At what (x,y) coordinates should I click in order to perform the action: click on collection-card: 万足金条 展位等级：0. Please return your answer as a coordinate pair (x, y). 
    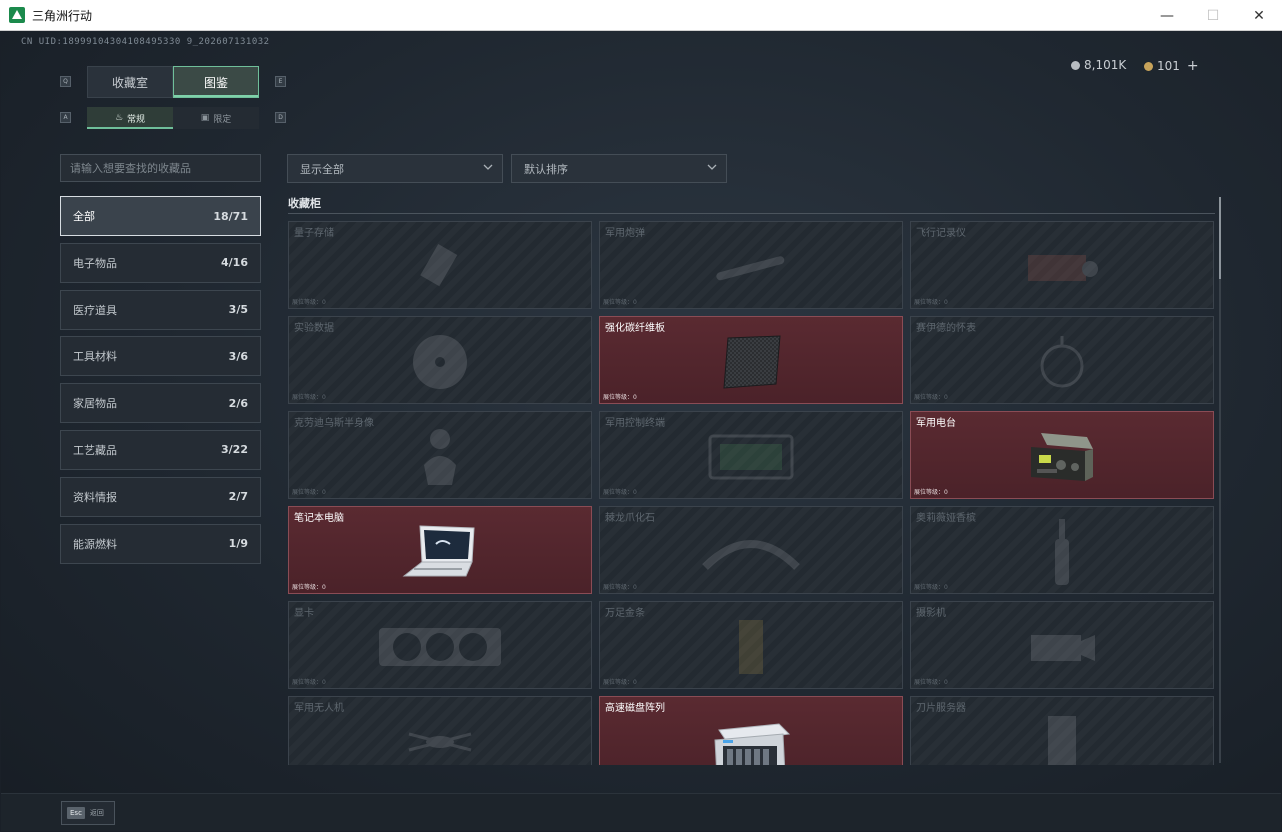
    Looking at the image, I should click on (751, 645).